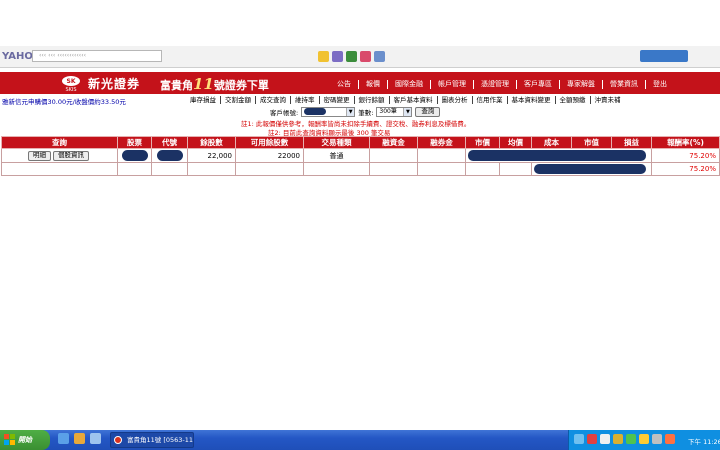  I want to click on media-icon, so click(79, 438).